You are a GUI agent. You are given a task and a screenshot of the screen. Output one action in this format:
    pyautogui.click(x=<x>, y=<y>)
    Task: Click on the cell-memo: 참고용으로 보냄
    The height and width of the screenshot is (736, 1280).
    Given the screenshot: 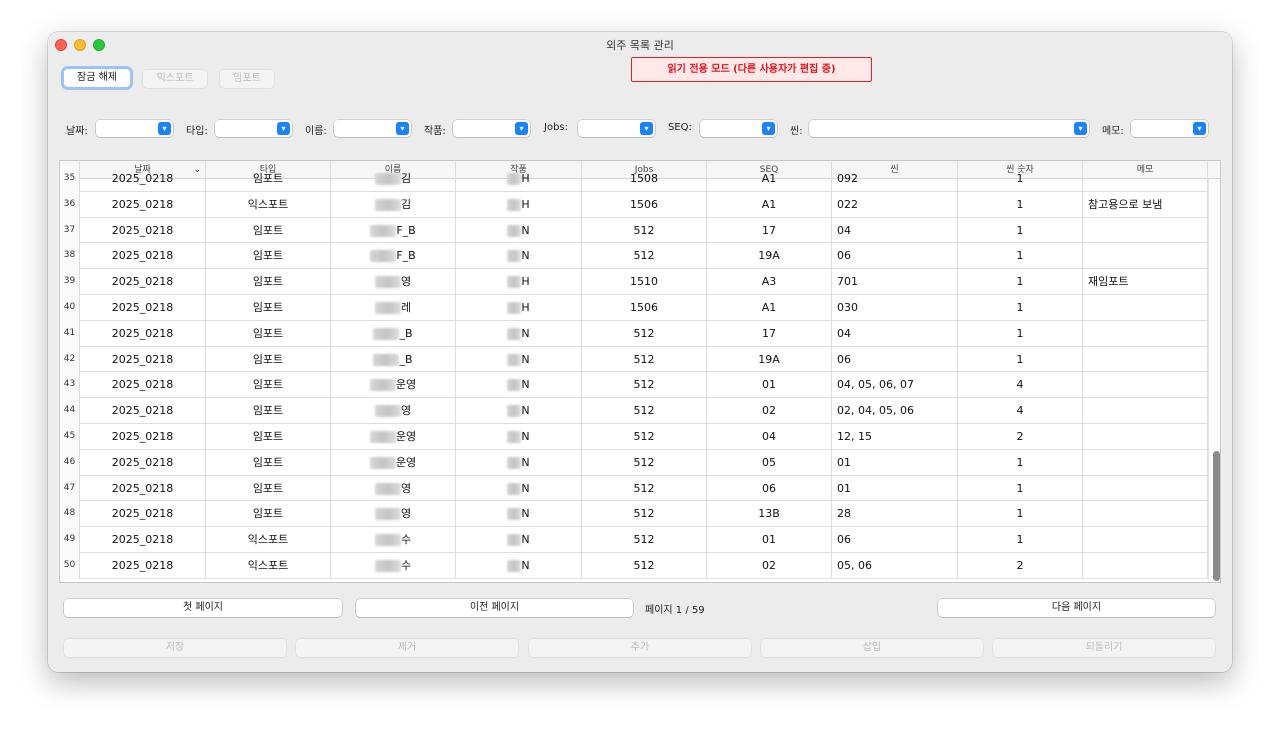 What is the action you would take?
    pyautogui.click(x=1145, y=204)
    